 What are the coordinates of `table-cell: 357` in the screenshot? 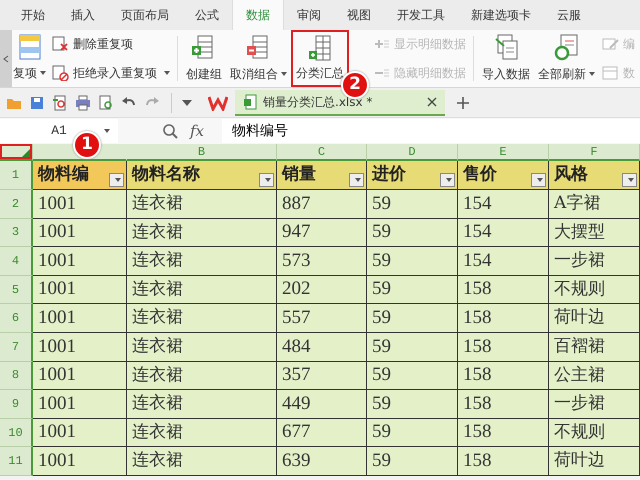 It's located at (322, 376).